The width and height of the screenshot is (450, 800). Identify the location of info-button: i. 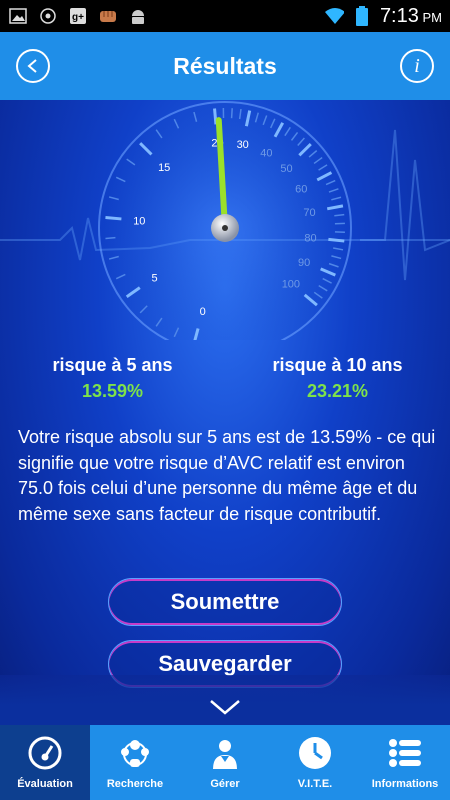
(417, 66).